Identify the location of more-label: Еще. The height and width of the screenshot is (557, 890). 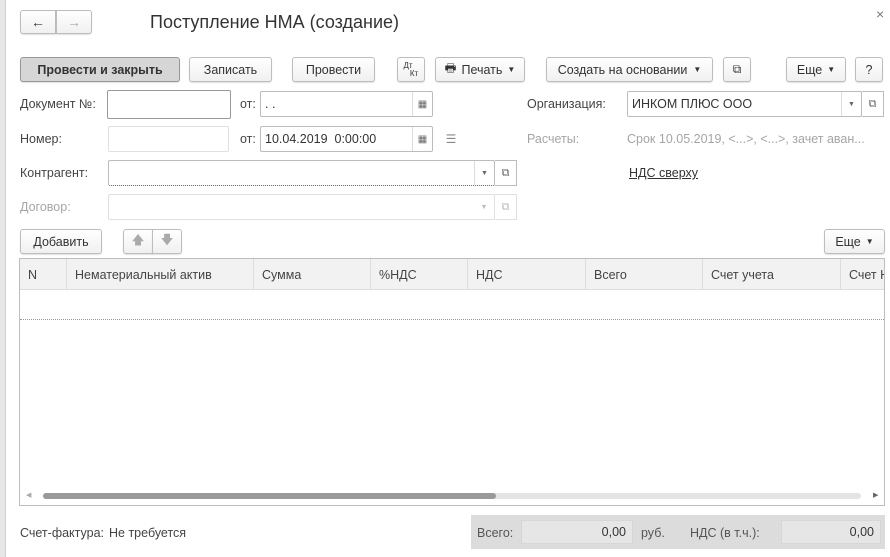
(809, 69).